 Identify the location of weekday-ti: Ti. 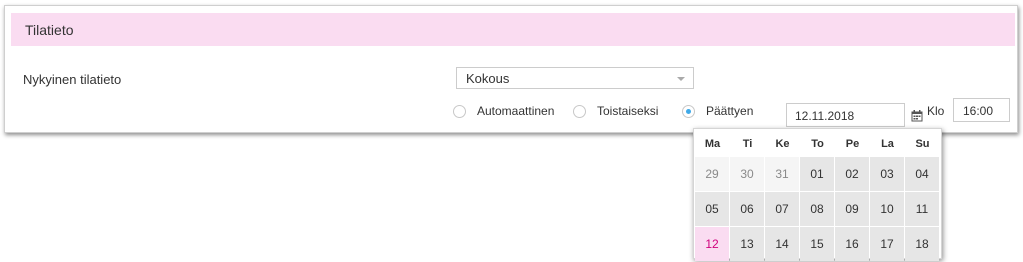
(747, 144).